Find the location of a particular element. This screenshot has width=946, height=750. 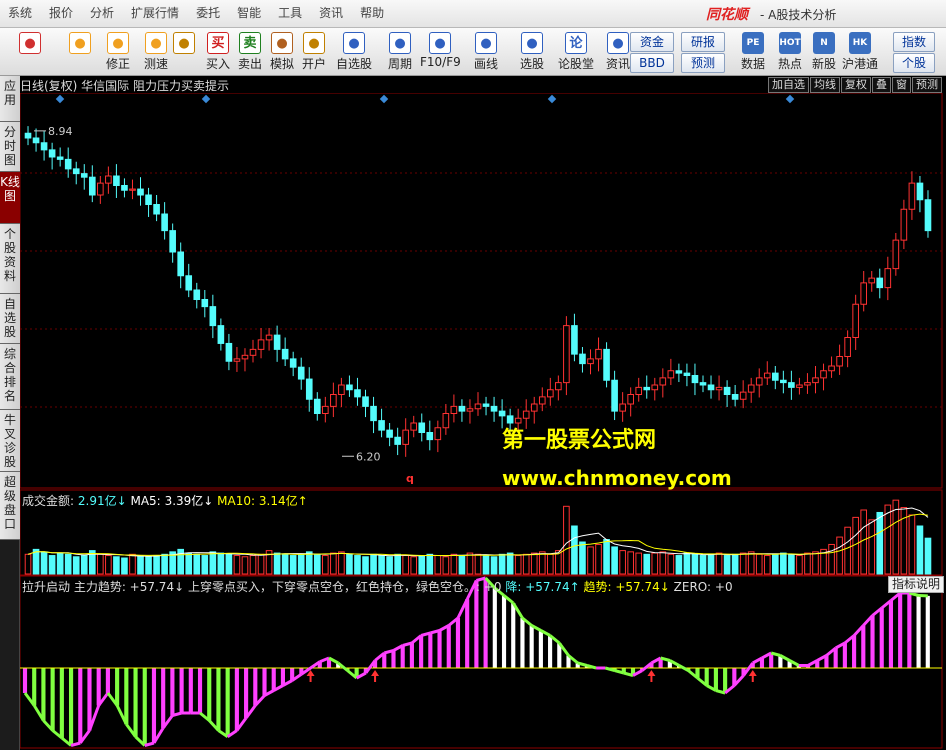

side-tab-7: 超级盘口 is located at coordinates (10, 506).